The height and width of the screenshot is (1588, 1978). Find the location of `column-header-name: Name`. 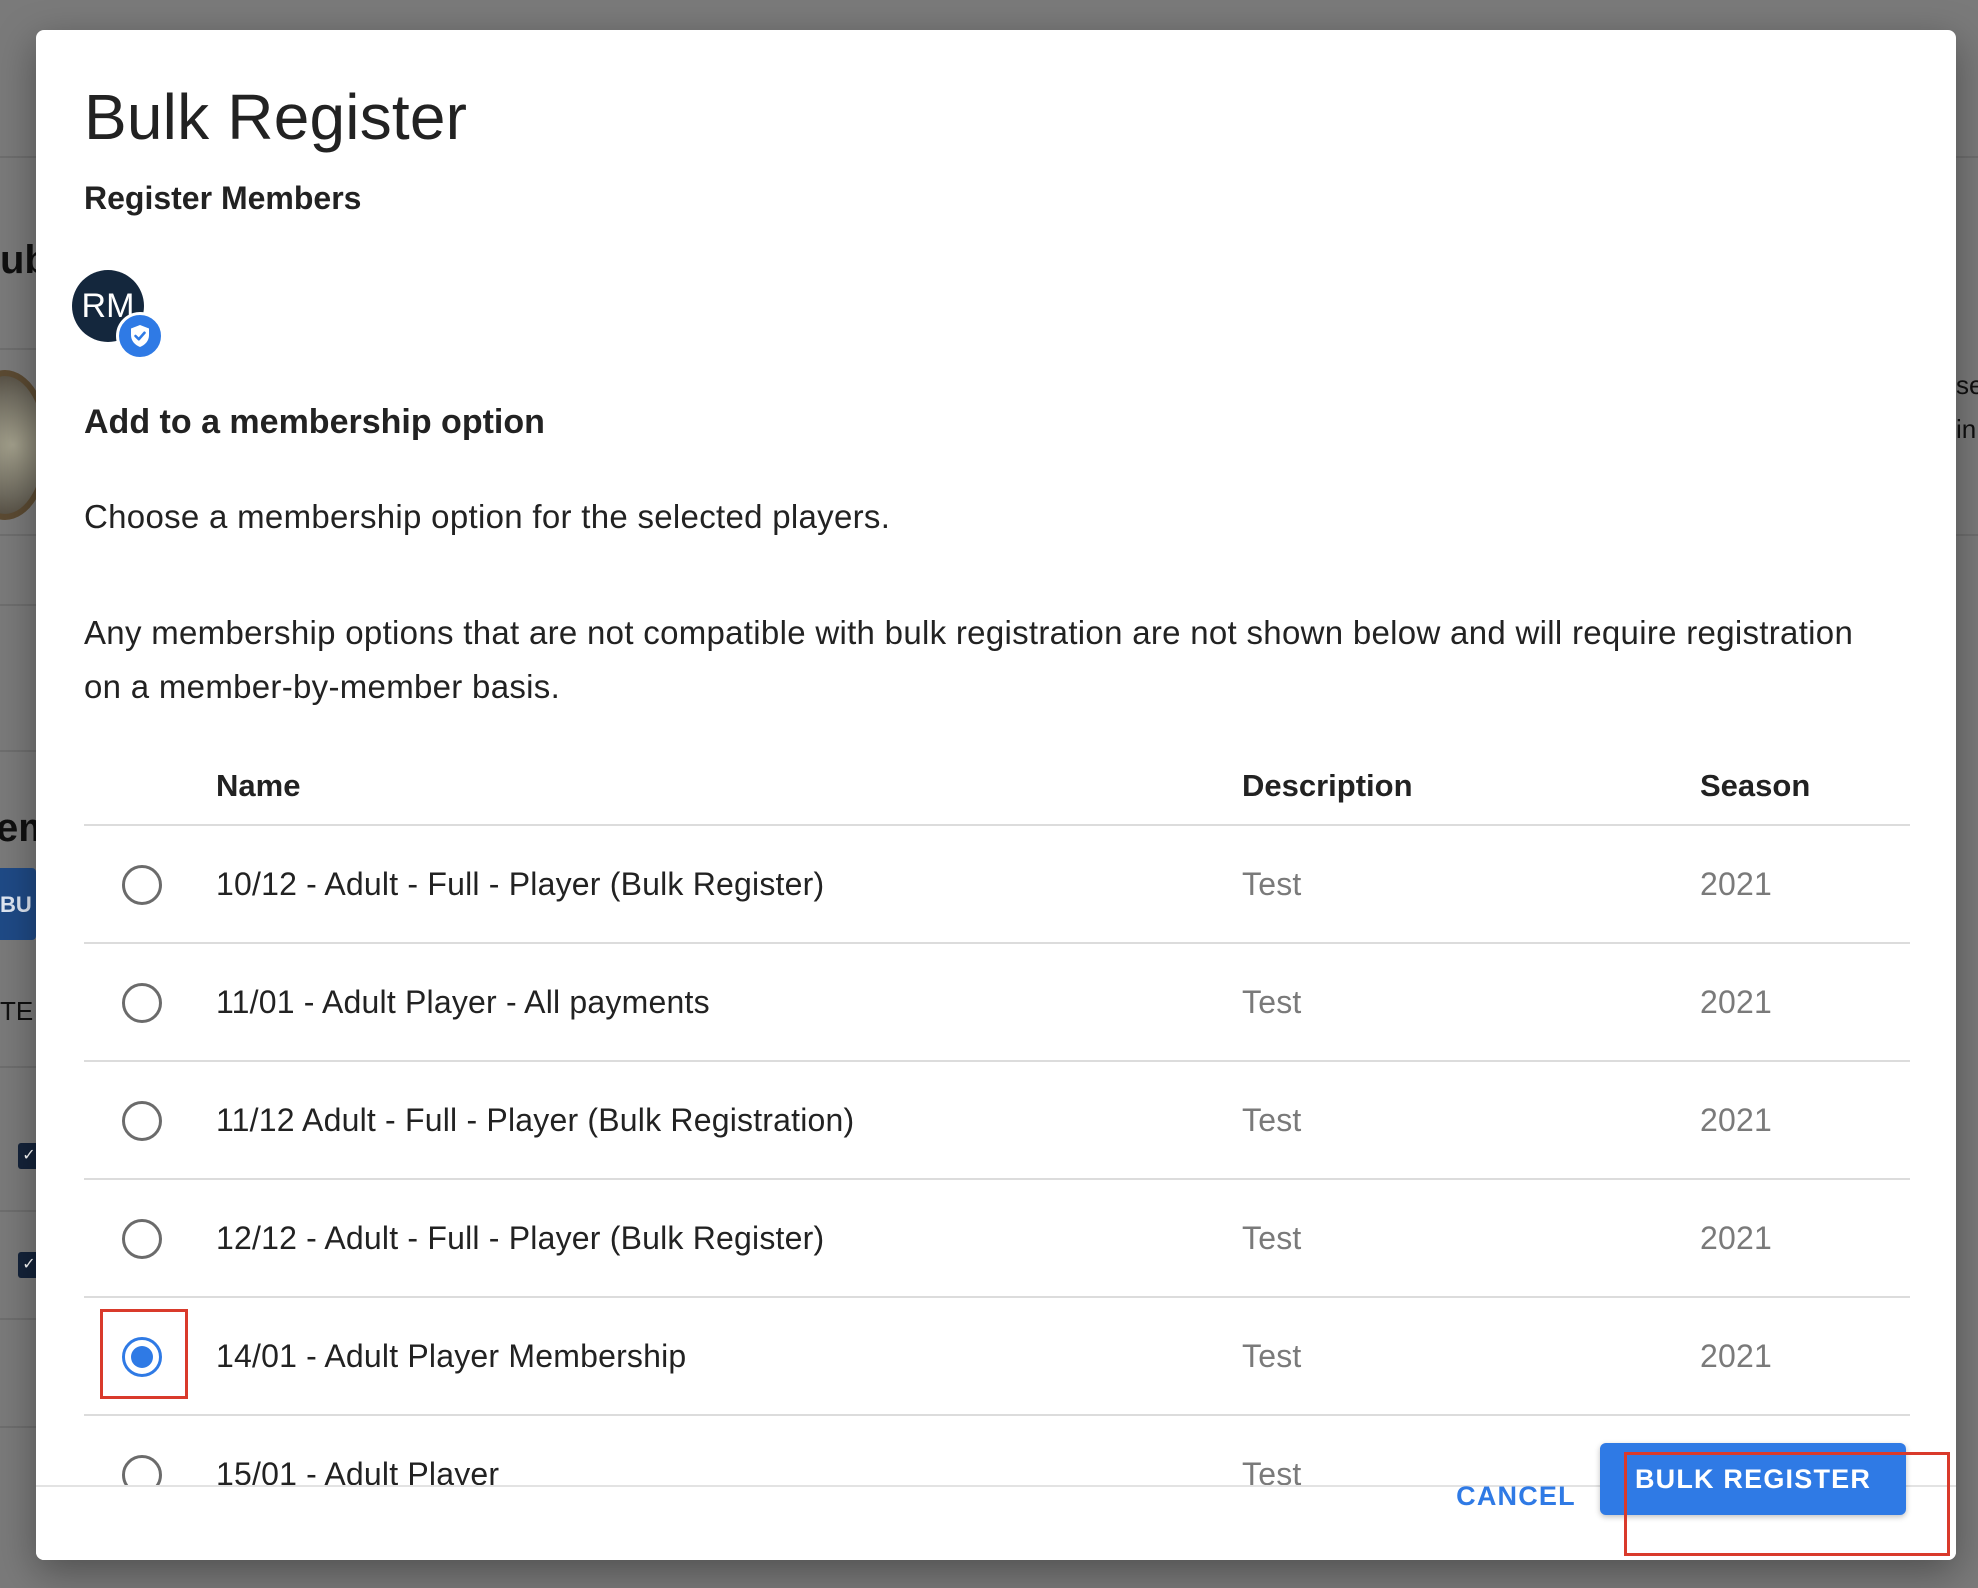

column-header-name: Name is located at coordinates (258, 785).